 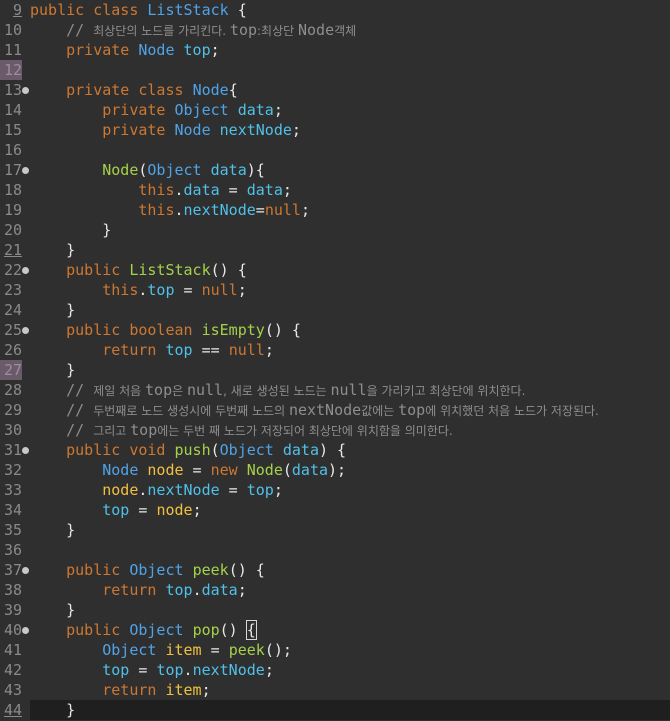 What do you see at coordinates (11, 370) in the screenshot?
I see `line-number: 27` at bounding box center [11, 370].